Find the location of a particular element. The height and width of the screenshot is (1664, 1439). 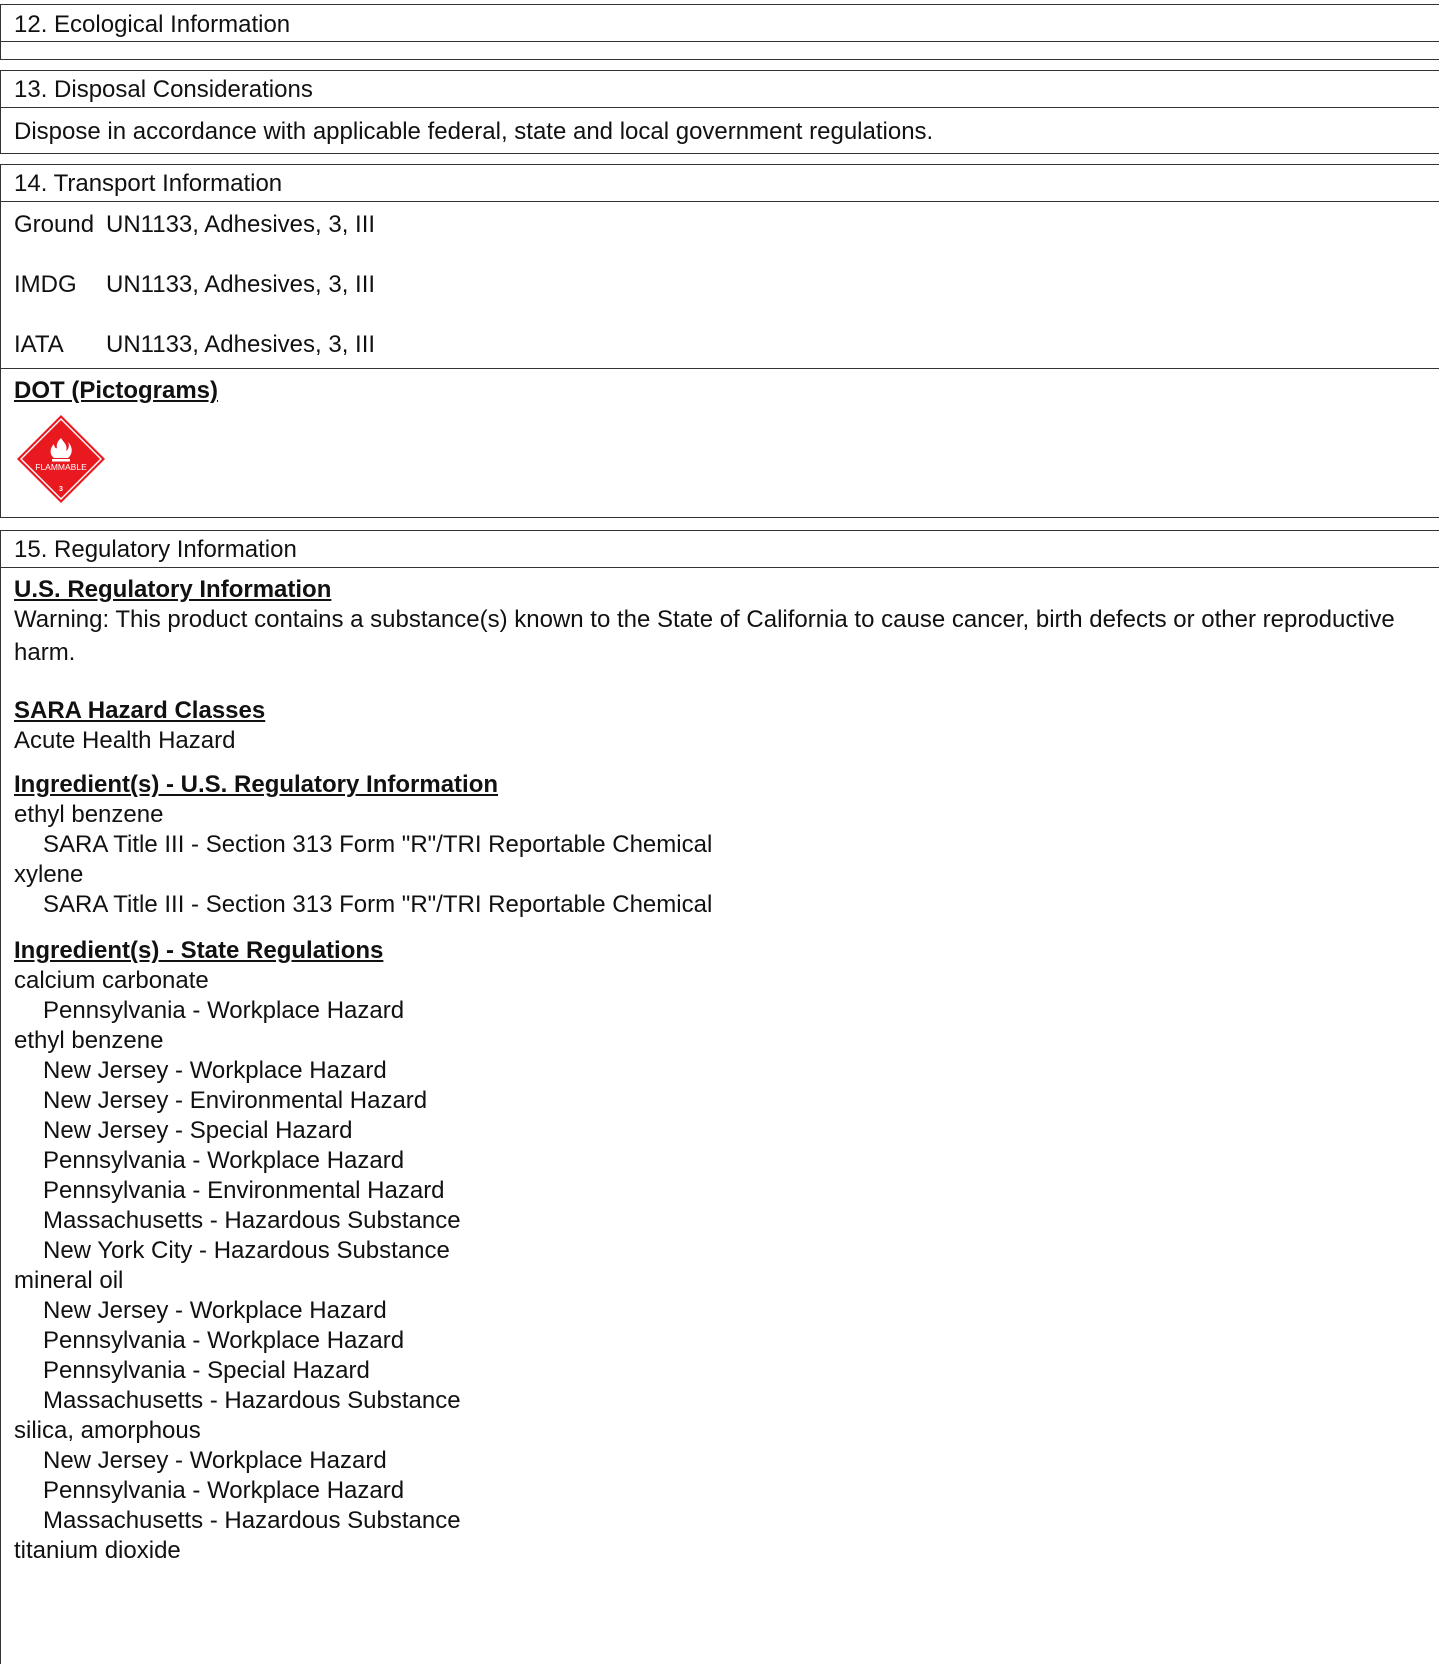

section-14-divider is located at coordinates (719, 201).